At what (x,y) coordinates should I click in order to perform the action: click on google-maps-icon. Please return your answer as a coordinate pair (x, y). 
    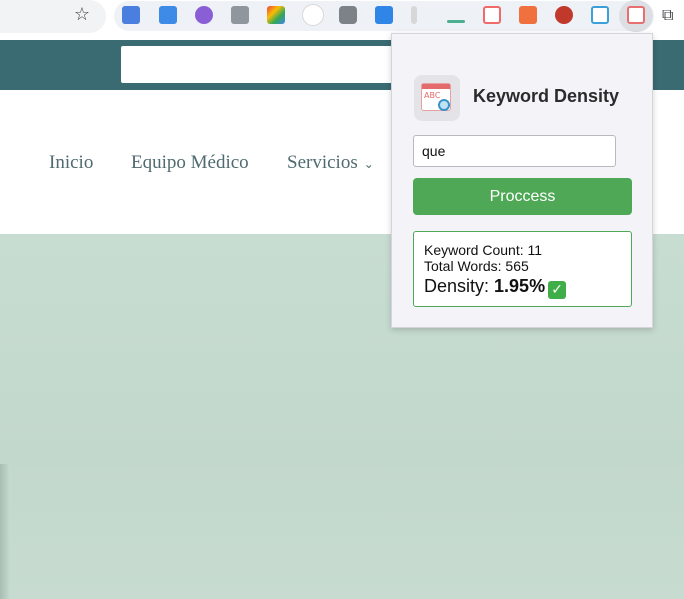
    Looking at the image, I should click on (276, 15).